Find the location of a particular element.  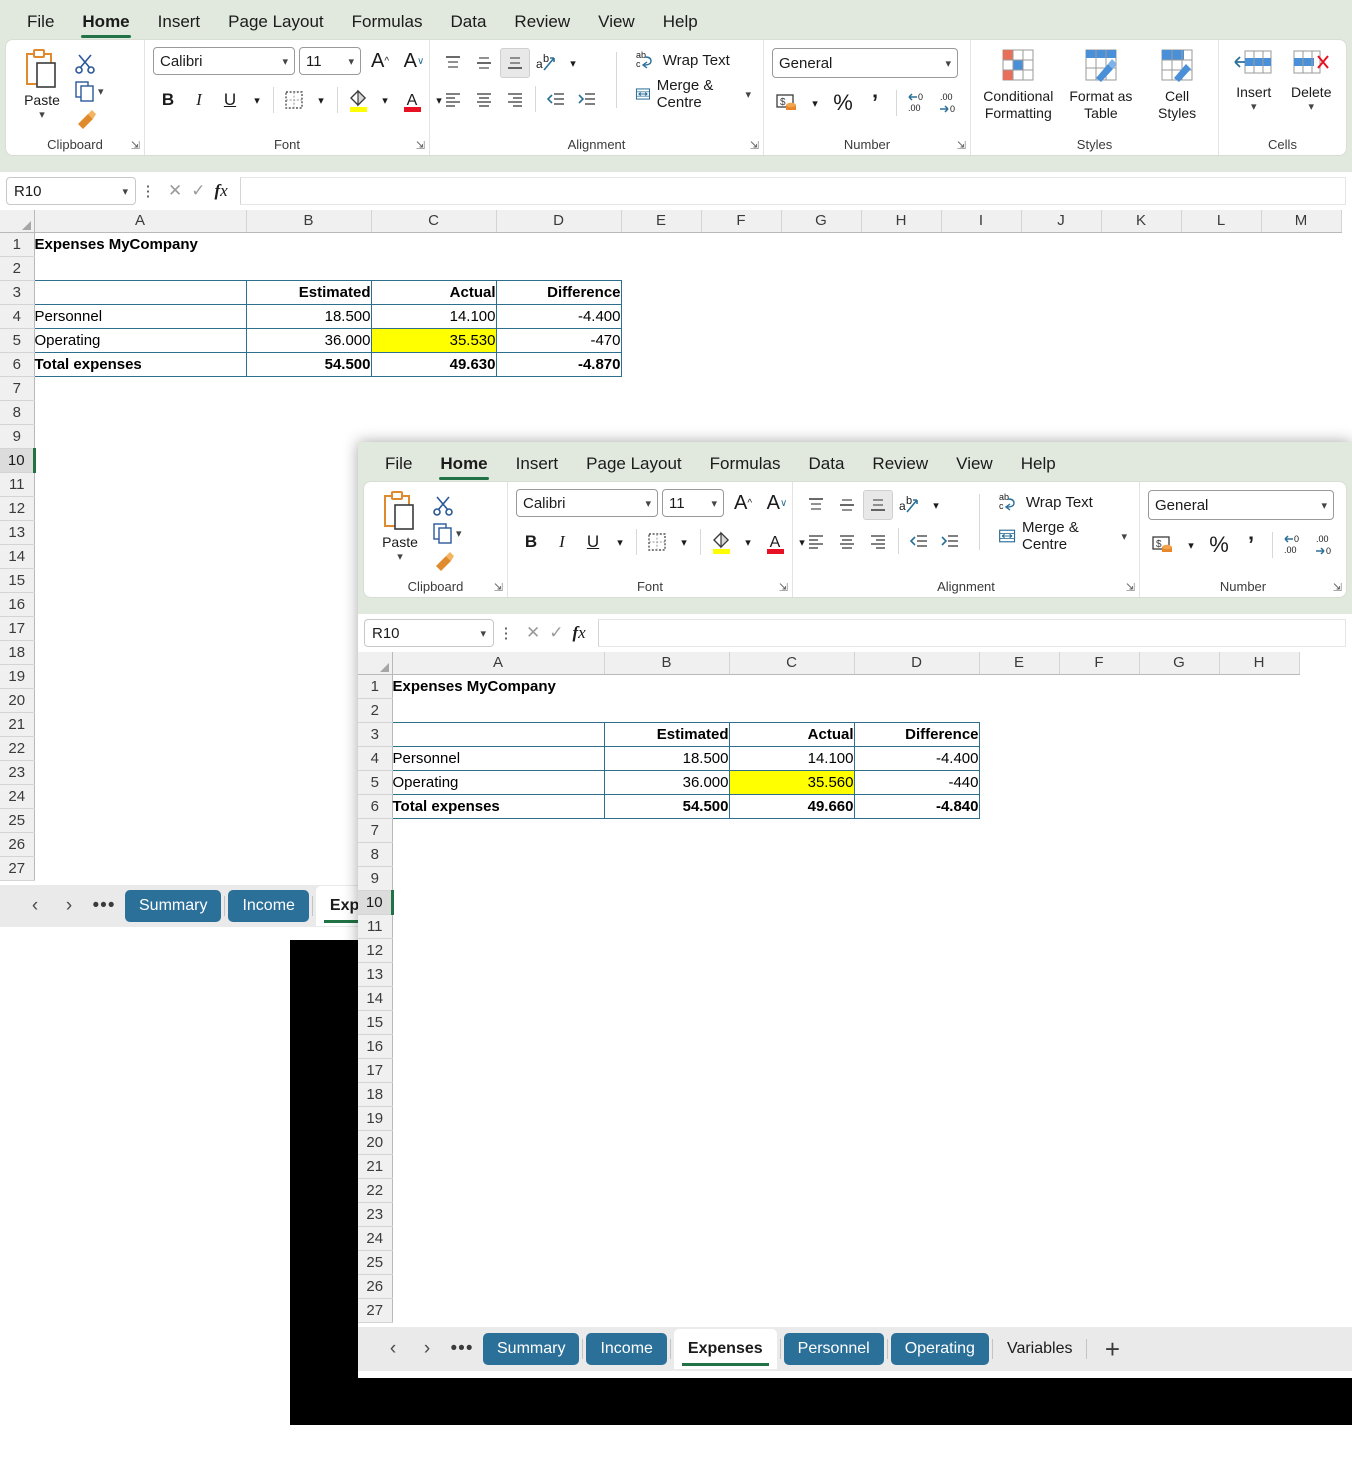

bg-row-header-14: 14 is located at coordinates (17, 556).